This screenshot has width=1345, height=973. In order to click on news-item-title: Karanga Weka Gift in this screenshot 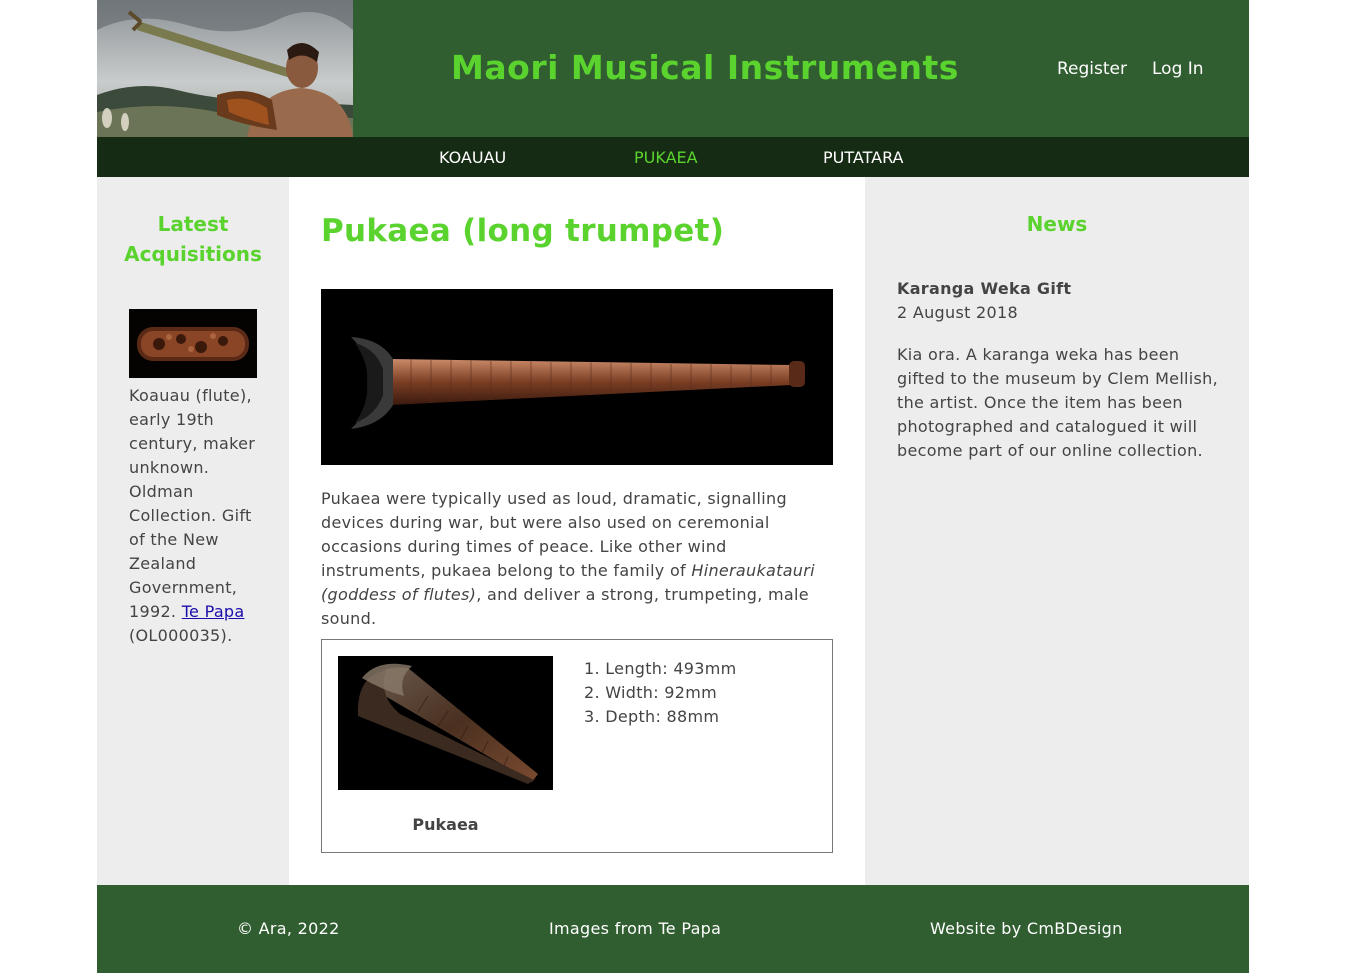, I will do `click(984, 288)`.